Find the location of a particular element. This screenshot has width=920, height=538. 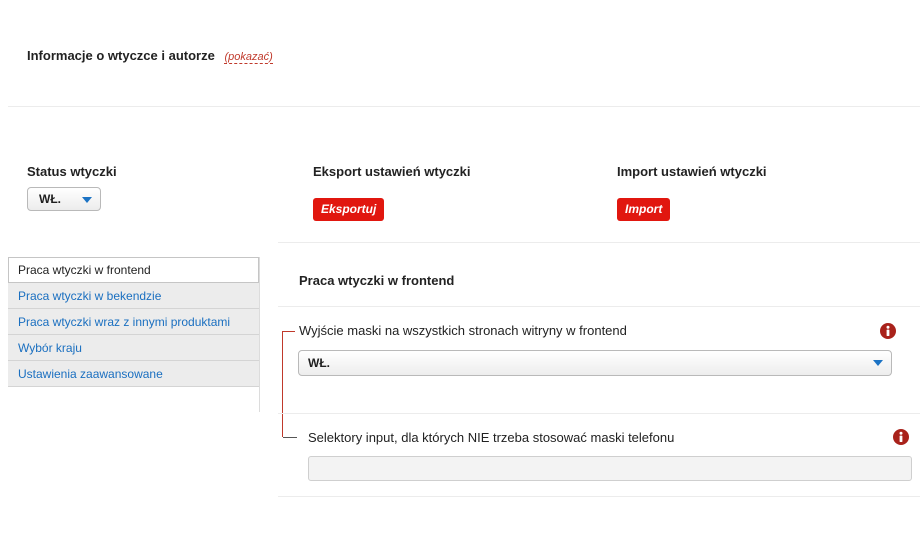

sidebar-item-label: Praca wtyczki w bekendzie is located at coordinates (90, 296).